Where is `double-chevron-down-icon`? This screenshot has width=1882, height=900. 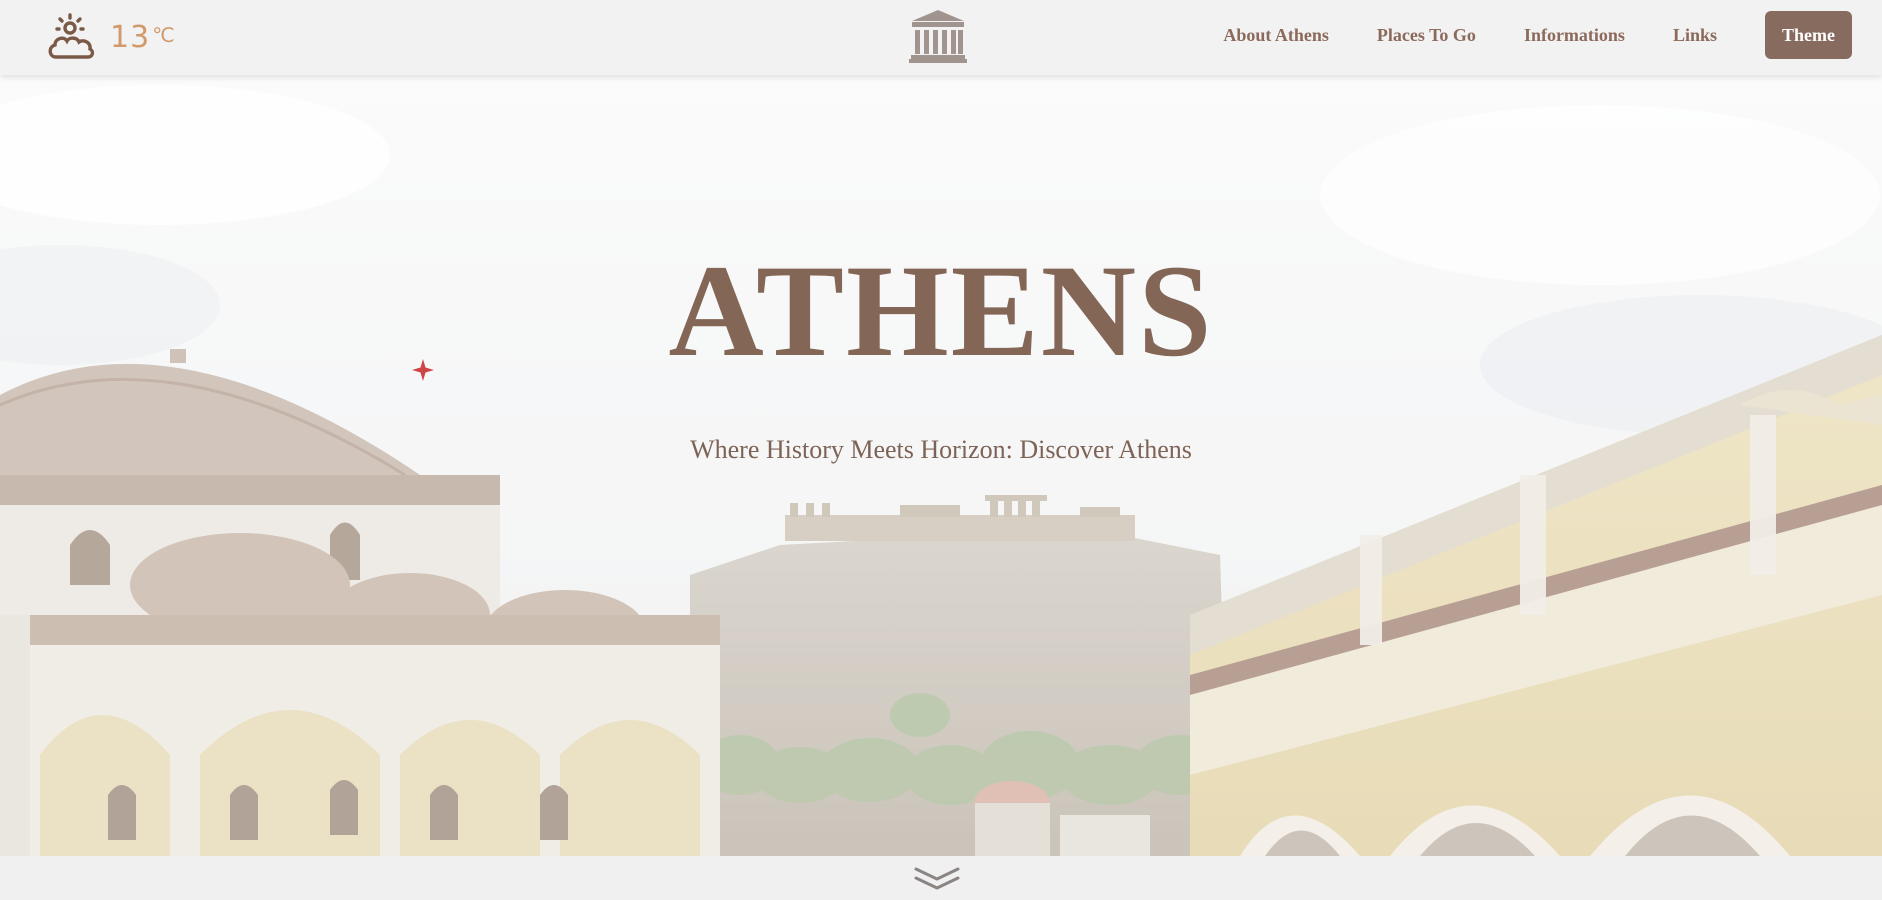 double-chevron-down-icon is located at coordinates (937, 881).